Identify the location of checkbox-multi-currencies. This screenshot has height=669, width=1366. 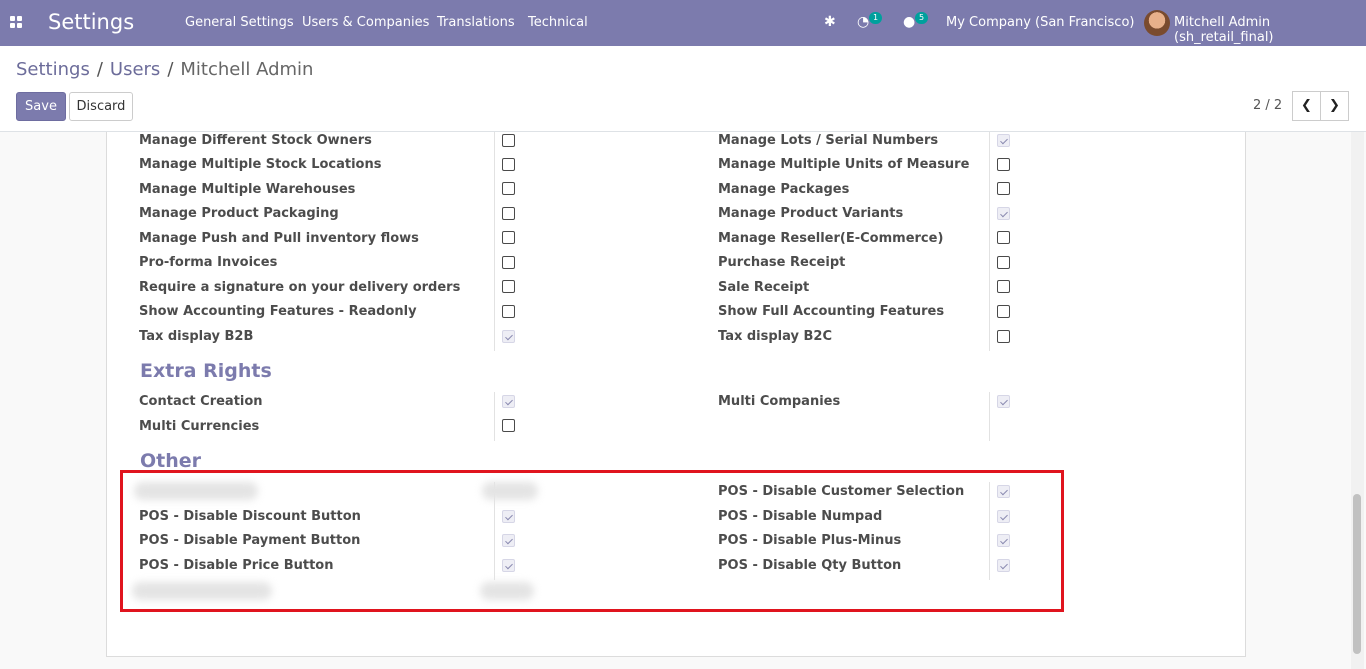
(508, 425).